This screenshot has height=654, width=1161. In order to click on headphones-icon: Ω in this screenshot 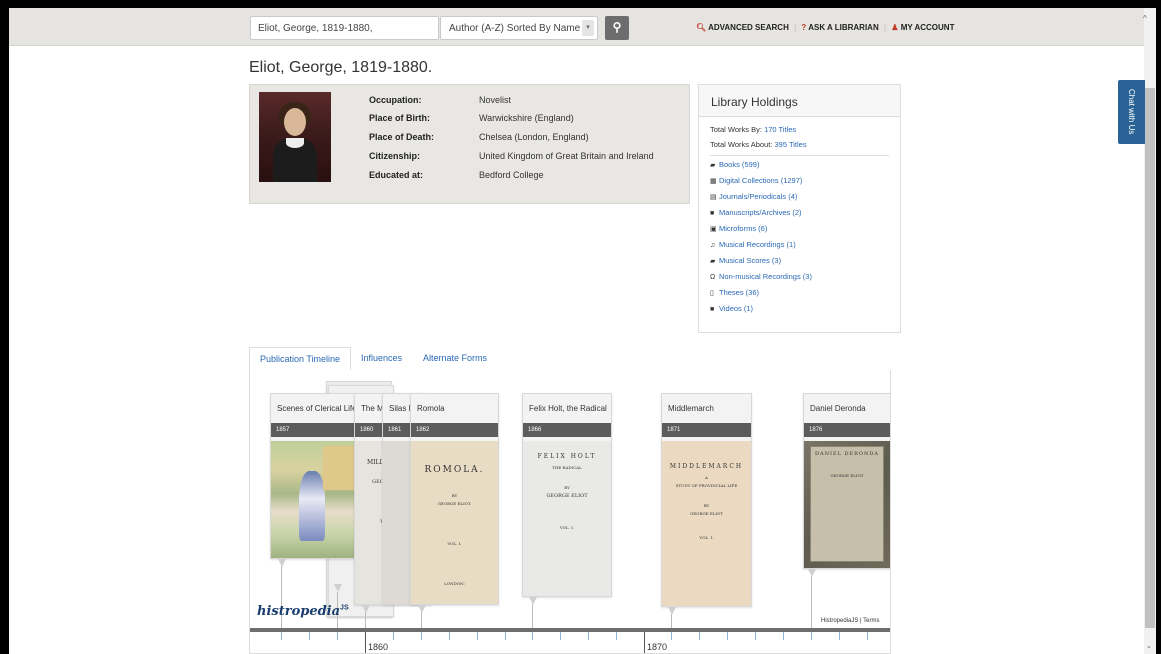, I will do `click(713, 277)`.